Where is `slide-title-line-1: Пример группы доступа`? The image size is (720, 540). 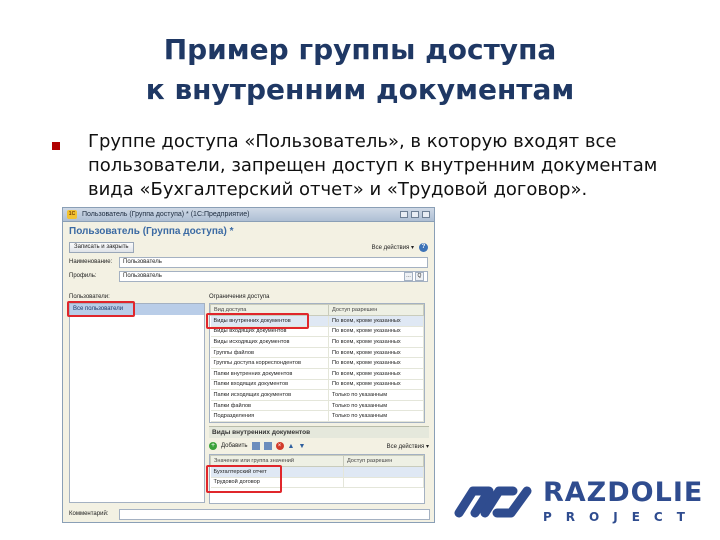
slide-title-line-1: Пример группы доступа is located at coordinates (360, 49).